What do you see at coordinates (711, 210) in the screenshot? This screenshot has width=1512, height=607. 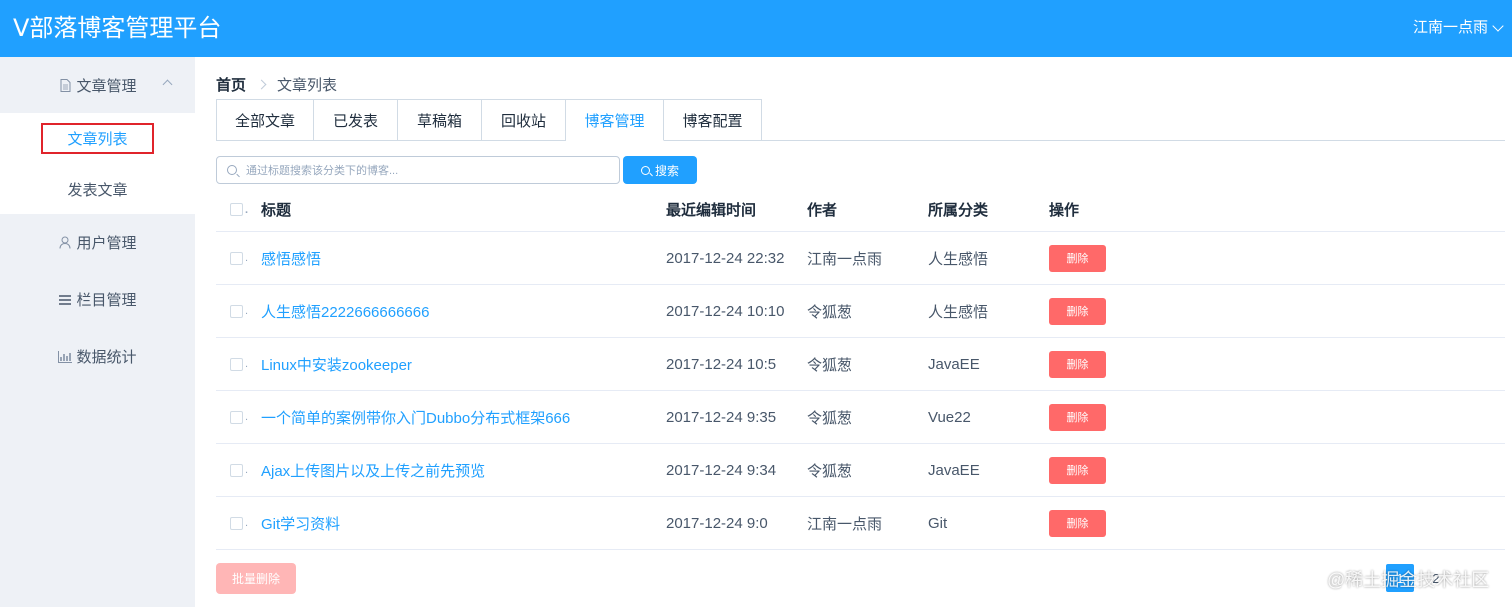 I see `column-header-time: 最近编辑时间` at bounding box center [711, 210].